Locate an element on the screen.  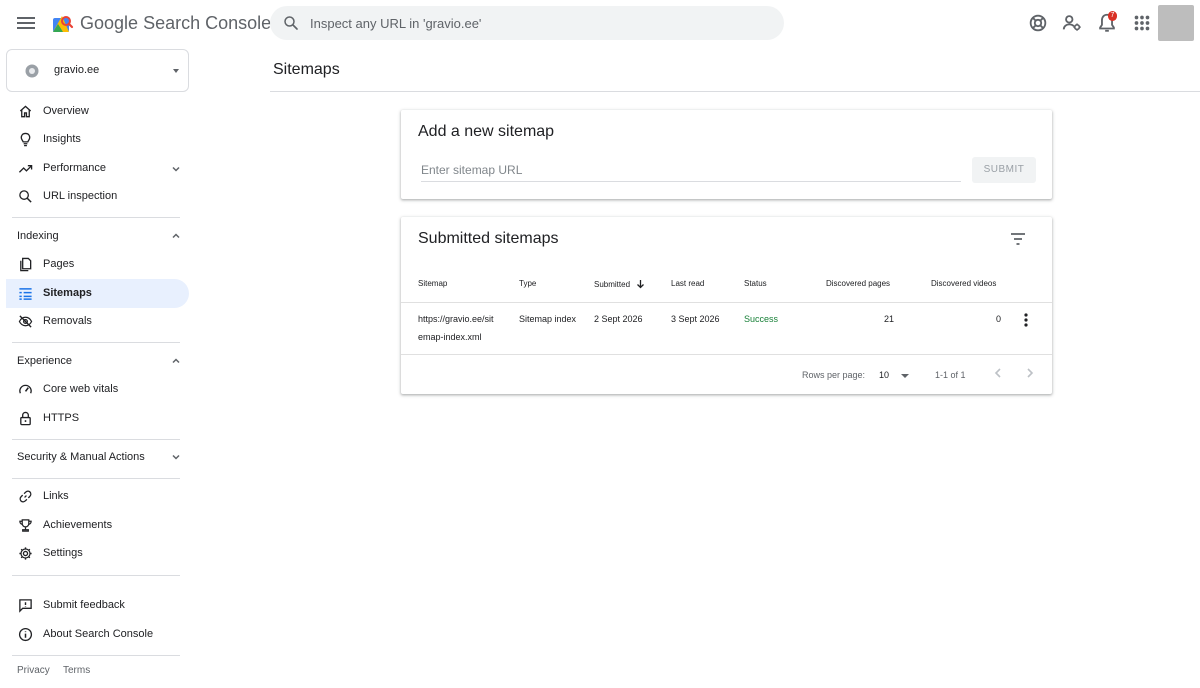
pages-icon is located at coordinates (25, 264).